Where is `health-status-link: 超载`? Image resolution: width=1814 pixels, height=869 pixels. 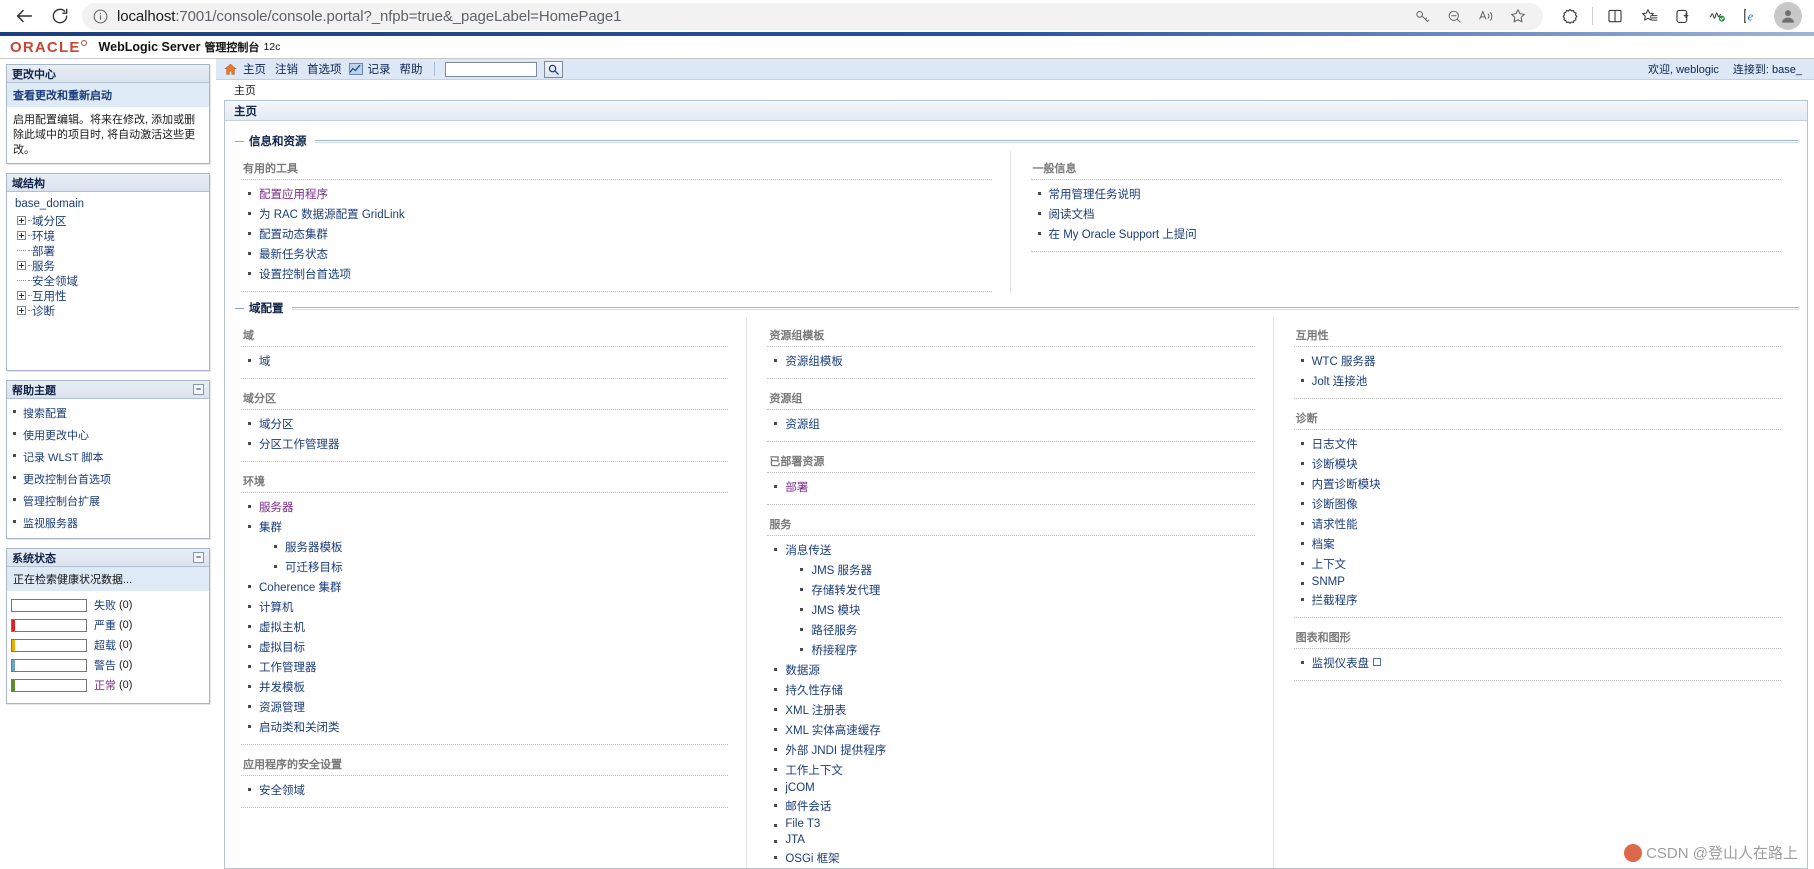
health-status-link: 超载 is located at coordinates (105, 645).